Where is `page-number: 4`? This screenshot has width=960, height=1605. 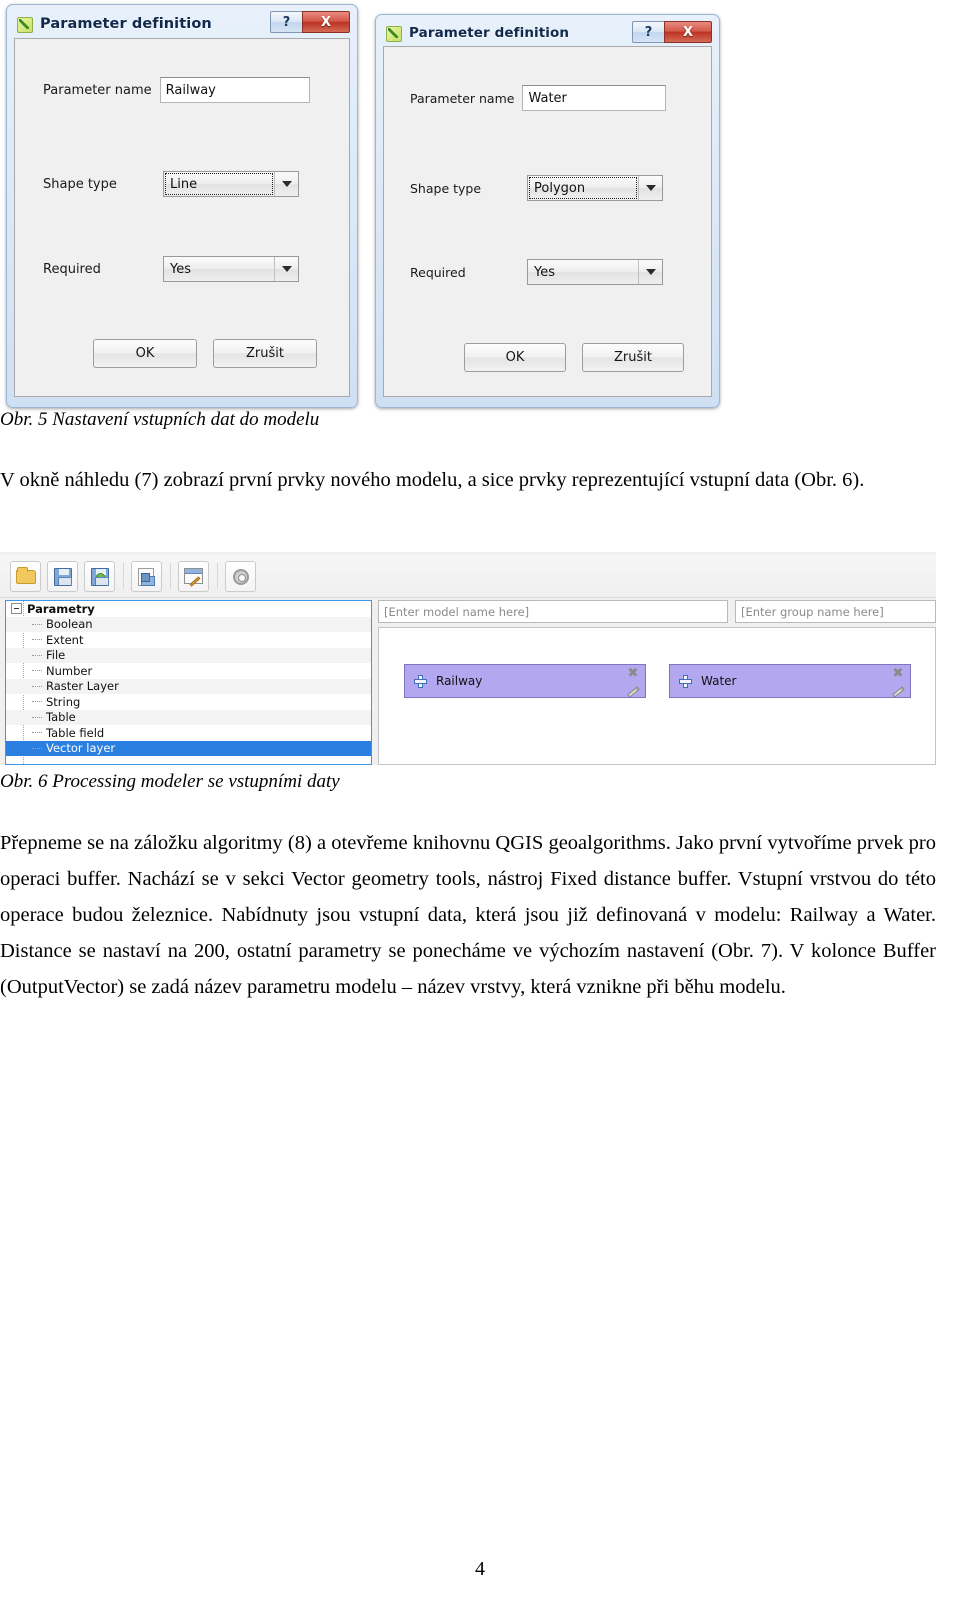 page-number: 4 is located at coordinates (480, 1569).